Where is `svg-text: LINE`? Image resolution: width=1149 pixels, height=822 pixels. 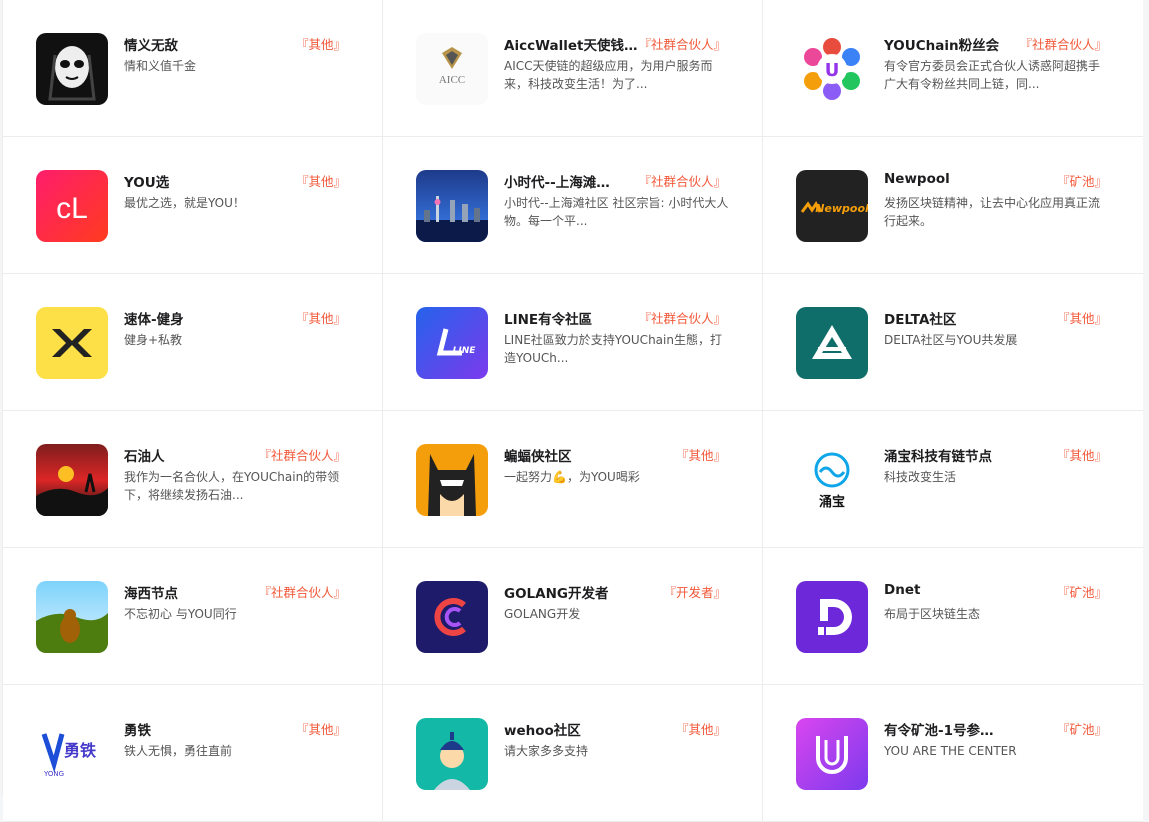 svg-text: LINE is located at coordinates (465, 351).